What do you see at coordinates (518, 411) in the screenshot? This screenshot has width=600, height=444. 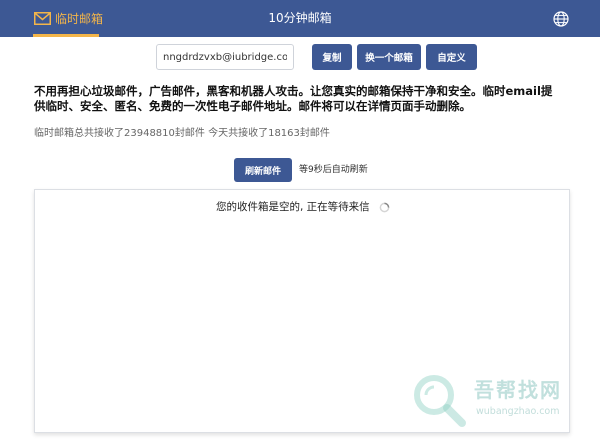 I see `watermark-subtitle: wubangzhao.com` at bounding box center [518, 411].